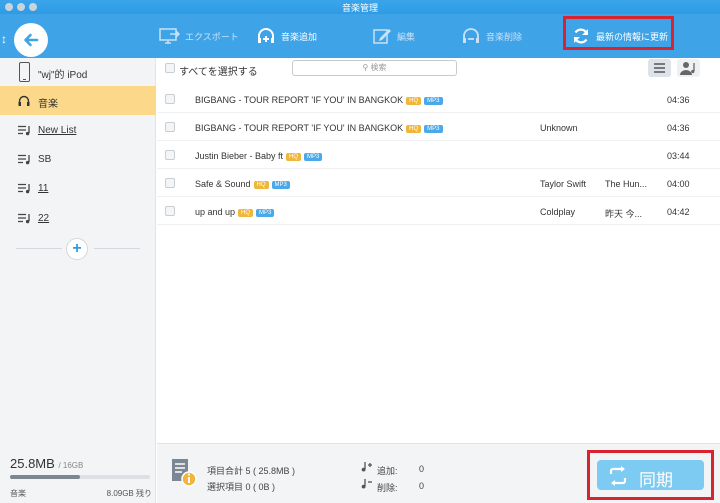  Describe the element at coordinates (678, 184) in the screenshot. I see `song-duration: 04:00` at that location.